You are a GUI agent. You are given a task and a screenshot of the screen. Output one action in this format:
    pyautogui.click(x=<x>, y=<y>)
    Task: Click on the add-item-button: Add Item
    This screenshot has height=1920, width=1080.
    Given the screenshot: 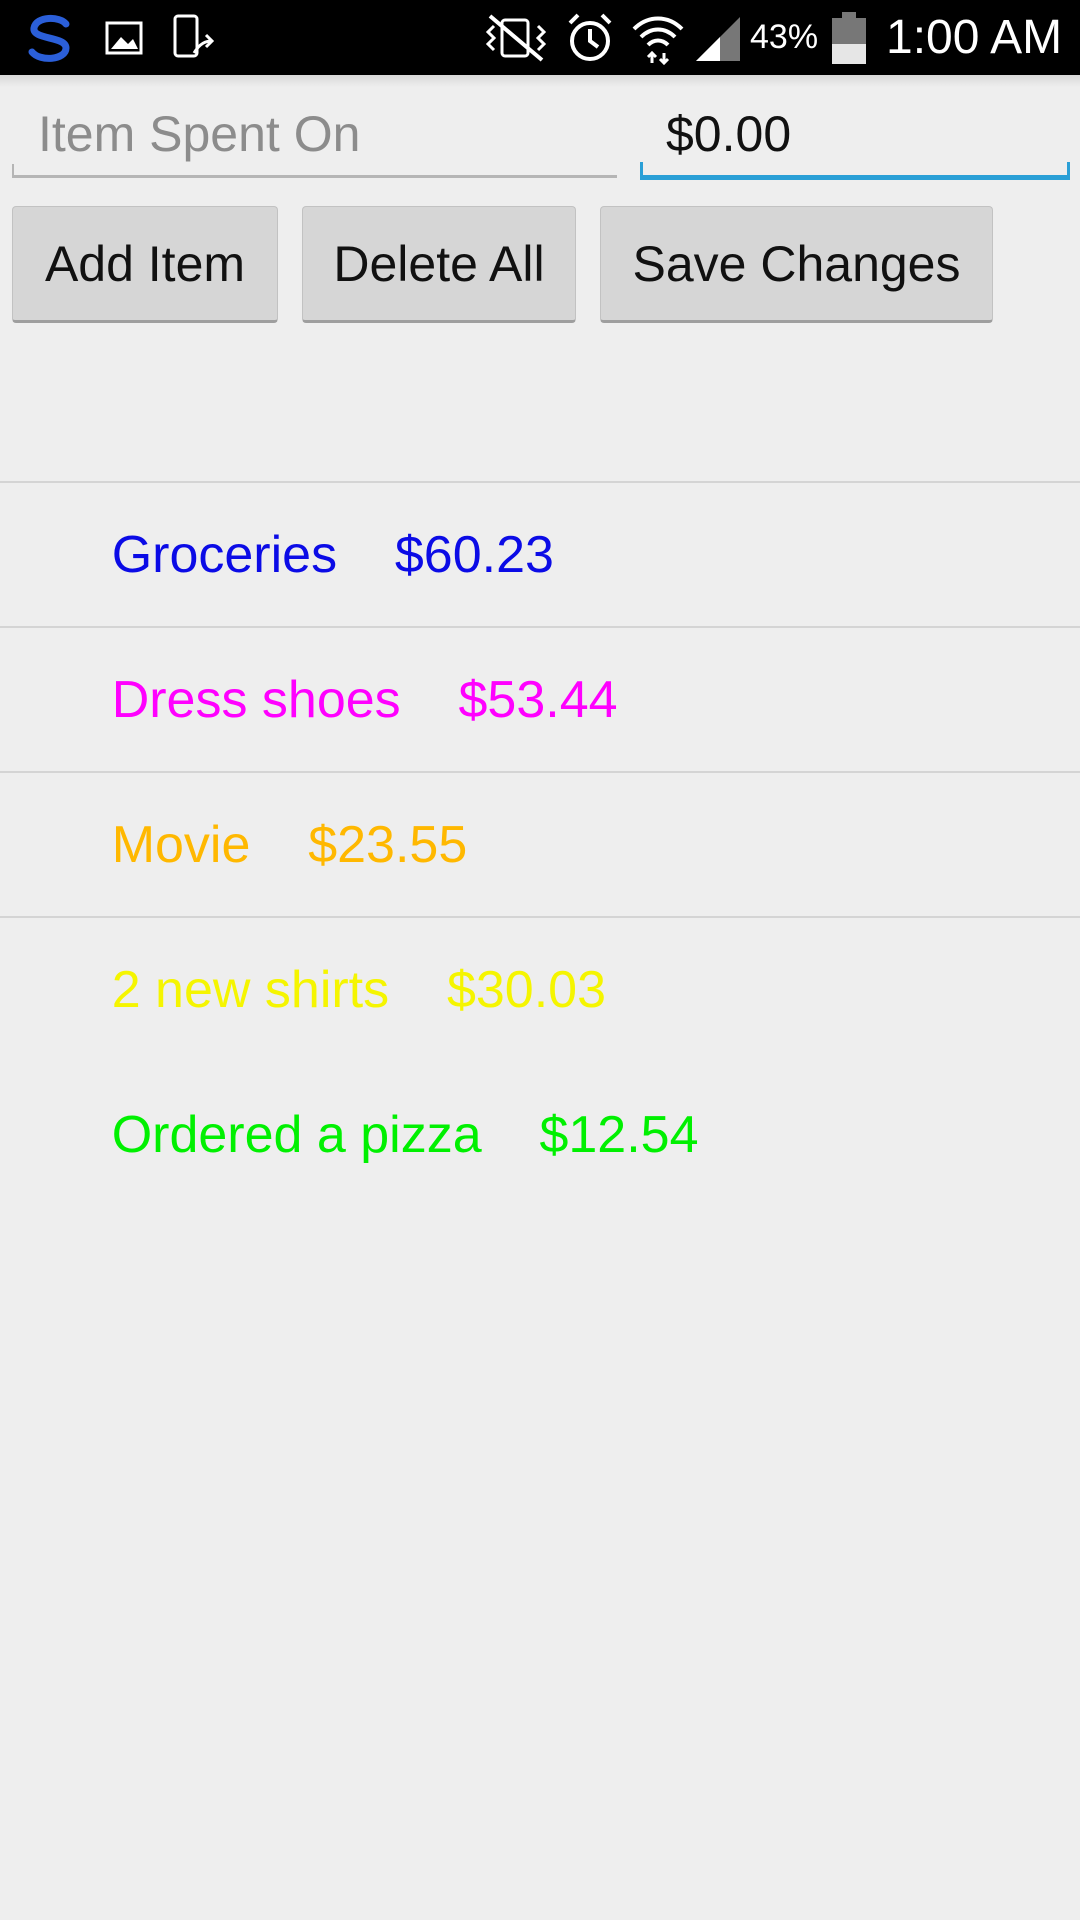 What is the action you would take?
    pyautogui.click(x=145, y=264)
    